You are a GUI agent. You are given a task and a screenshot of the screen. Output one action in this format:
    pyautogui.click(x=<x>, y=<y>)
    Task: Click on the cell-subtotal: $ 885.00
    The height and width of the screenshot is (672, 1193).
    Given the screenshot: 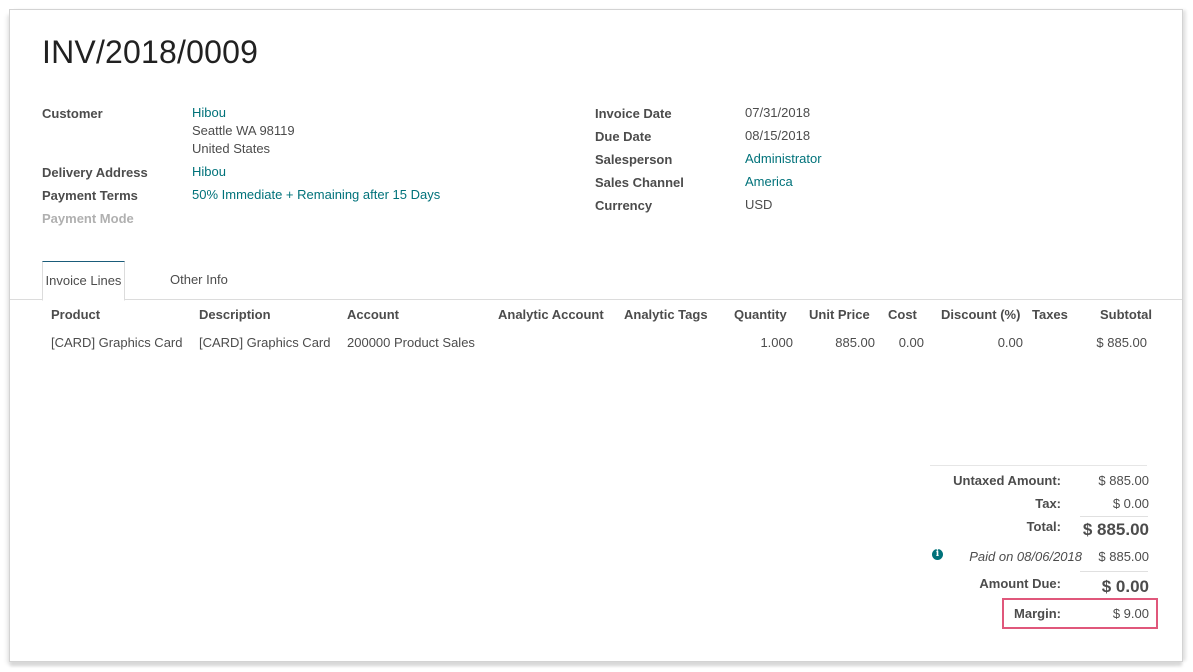 What is the action you would take?
    pyautogui.click(x=1121, y=342)
    